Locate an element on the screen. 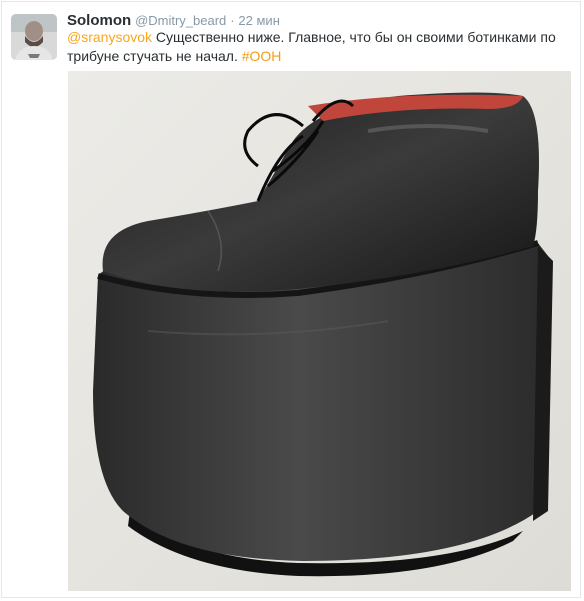  author-handle: @Dmitry_beard is located at coordinates (180, 20).